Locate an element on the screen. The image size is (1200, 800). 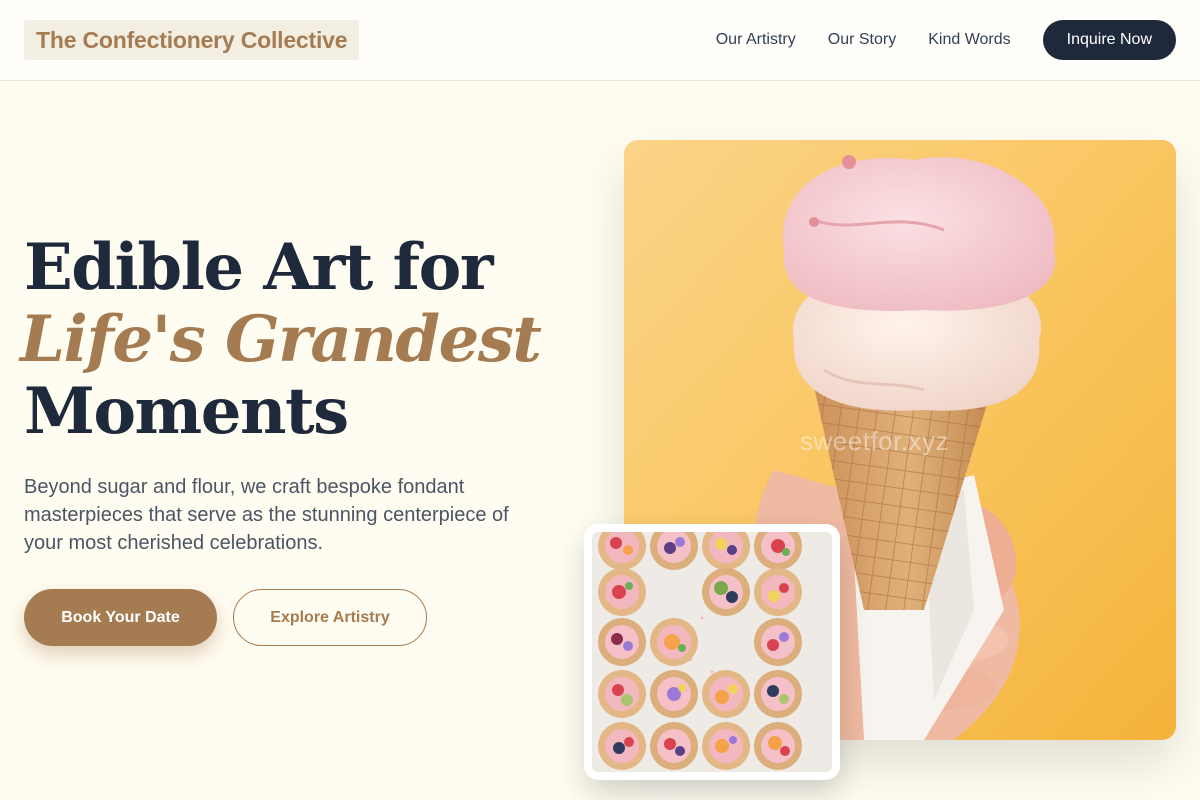
inquire-now-button: Inquire Now is located at coordinates (1109, 40).